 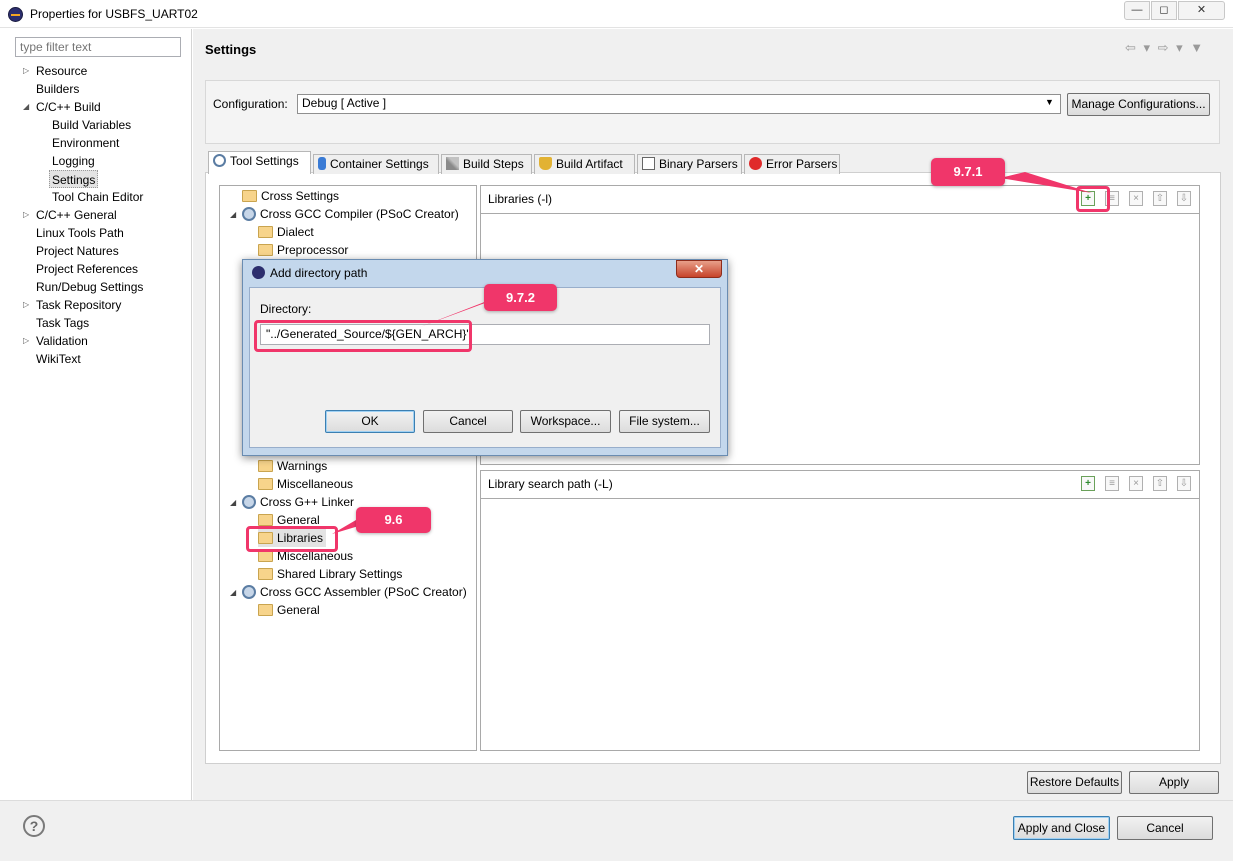 What do you see at coordinates (363, 336) in the screenshot?
I see `highlight-directory-input` at bounding box center [363, 336].